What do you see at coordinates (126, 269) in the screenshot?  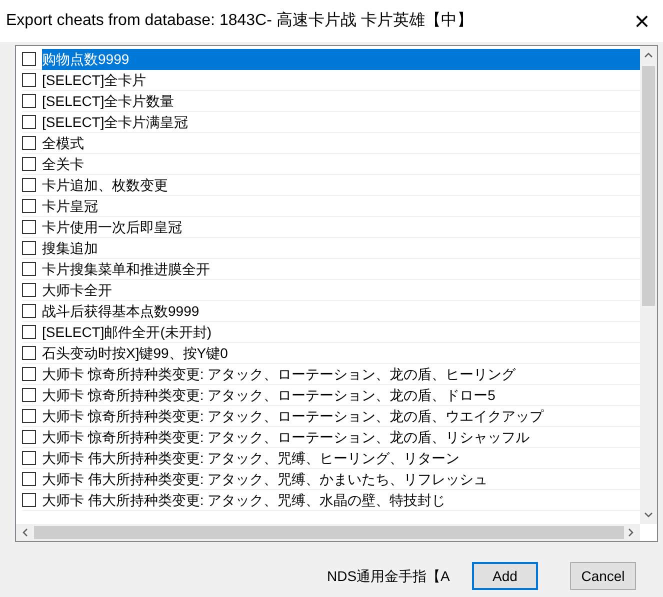 I see `cheat-label: 卡片搜集菜单和推进膜全开` at bounding box center [126, 269].